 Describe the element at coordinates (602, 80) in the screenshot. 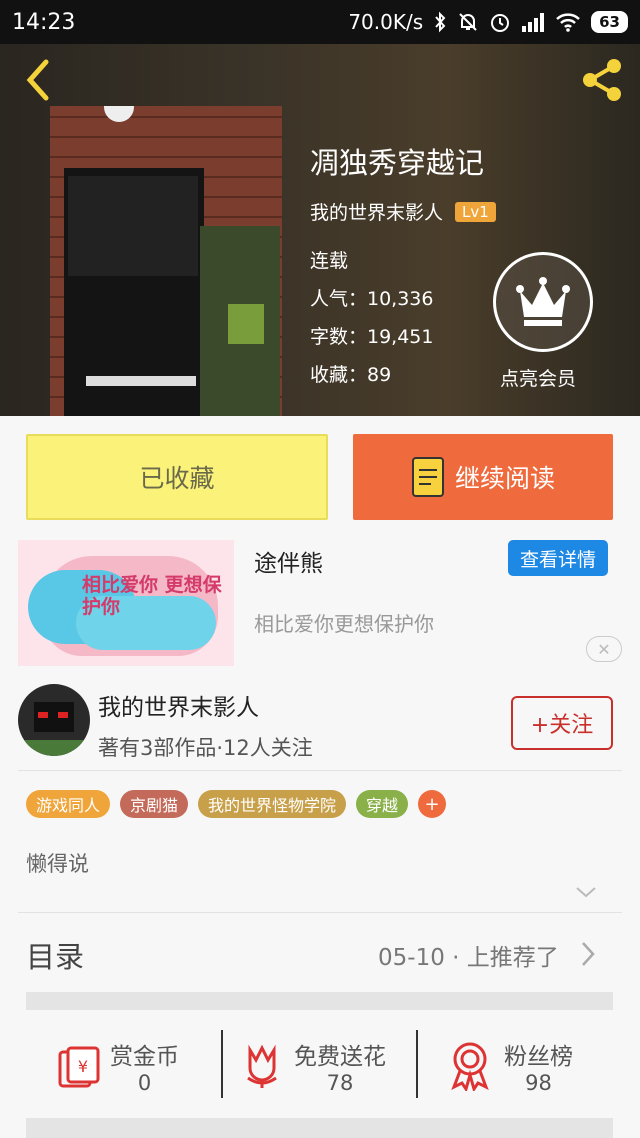

I see `share-icon` at that location.